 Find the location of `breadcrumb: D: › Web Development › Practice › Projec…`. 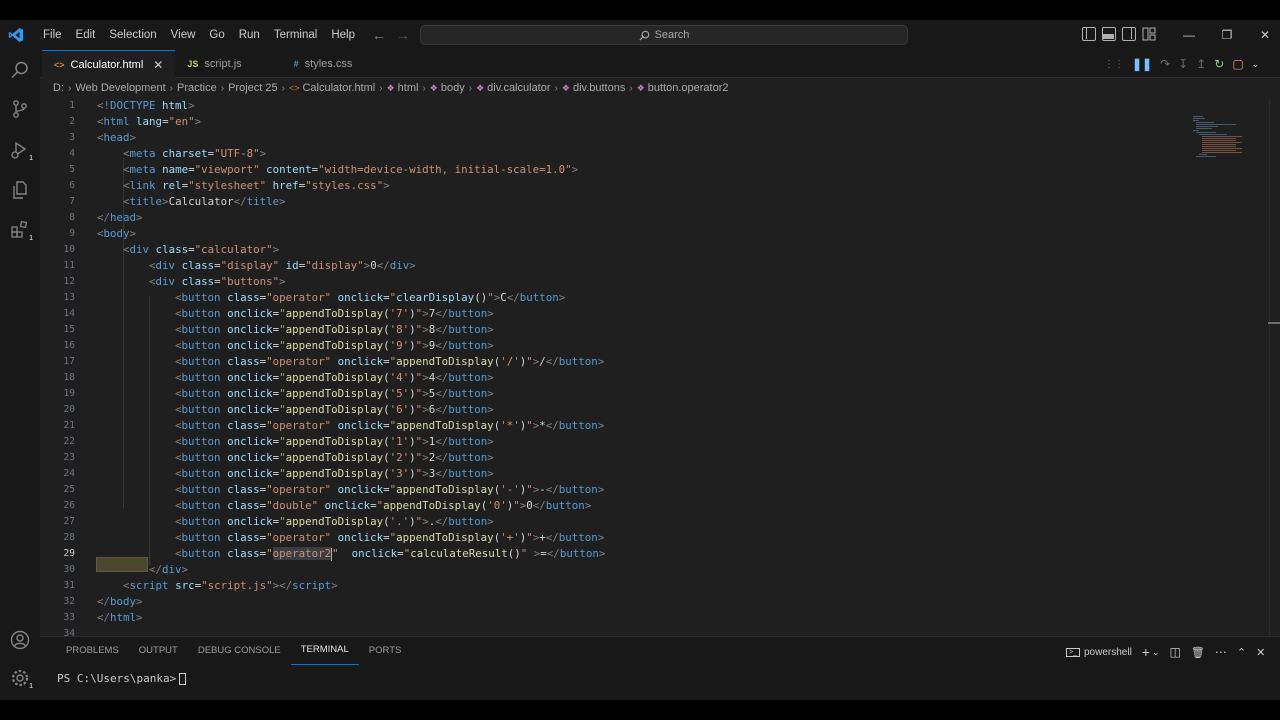

breadcrumb: D: › Web Development › Practice › Projec… is located at coordinates (660, 88).